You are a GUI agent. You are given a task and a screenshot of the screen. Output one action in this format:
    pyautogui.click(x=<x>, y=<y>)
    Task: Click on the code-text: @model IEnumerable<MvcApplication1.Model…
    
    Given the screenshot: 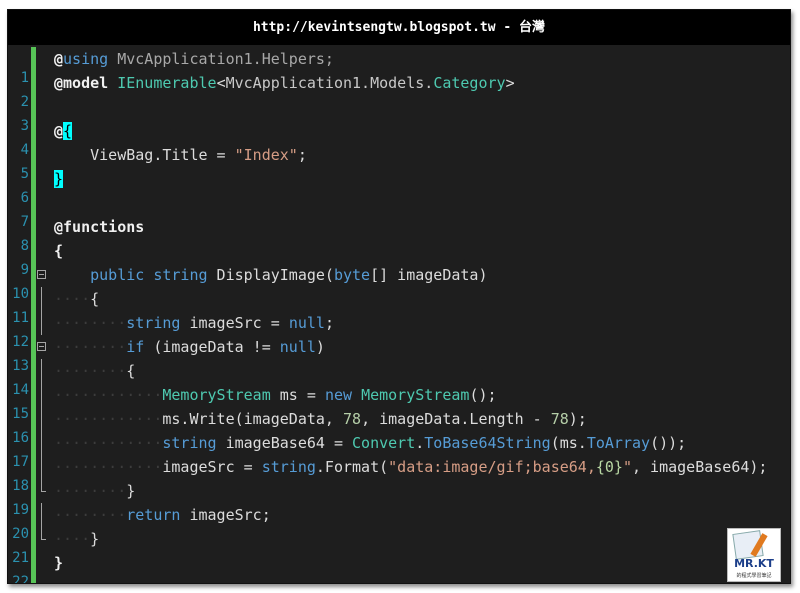 What is the action you would take?
    pyautogui.click(x=284, y=83)
    